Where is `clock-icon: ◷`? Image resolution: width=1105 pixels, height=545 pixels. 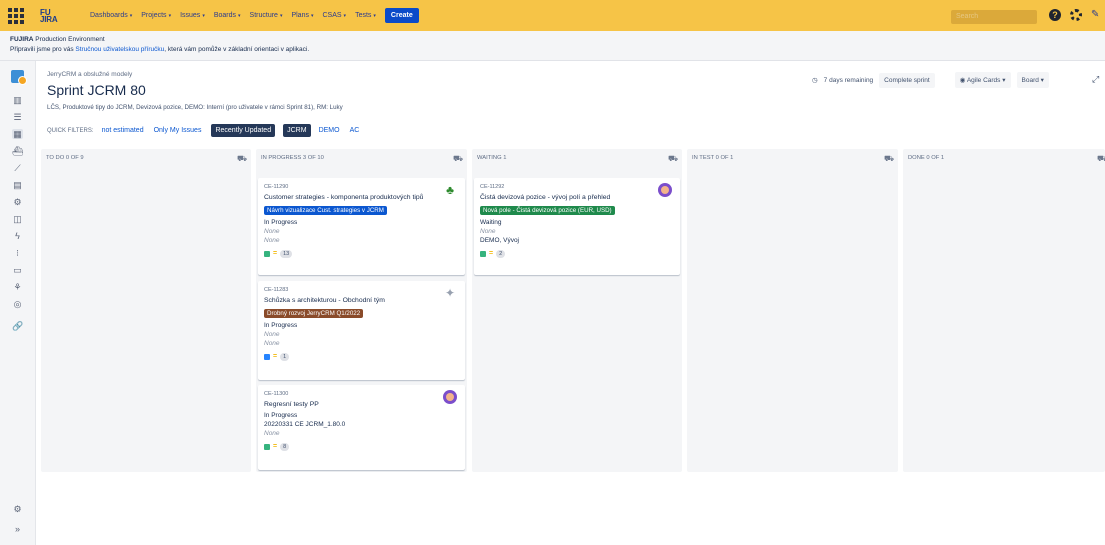 clock-icon: ◷ is located at coordinates (815, 80).